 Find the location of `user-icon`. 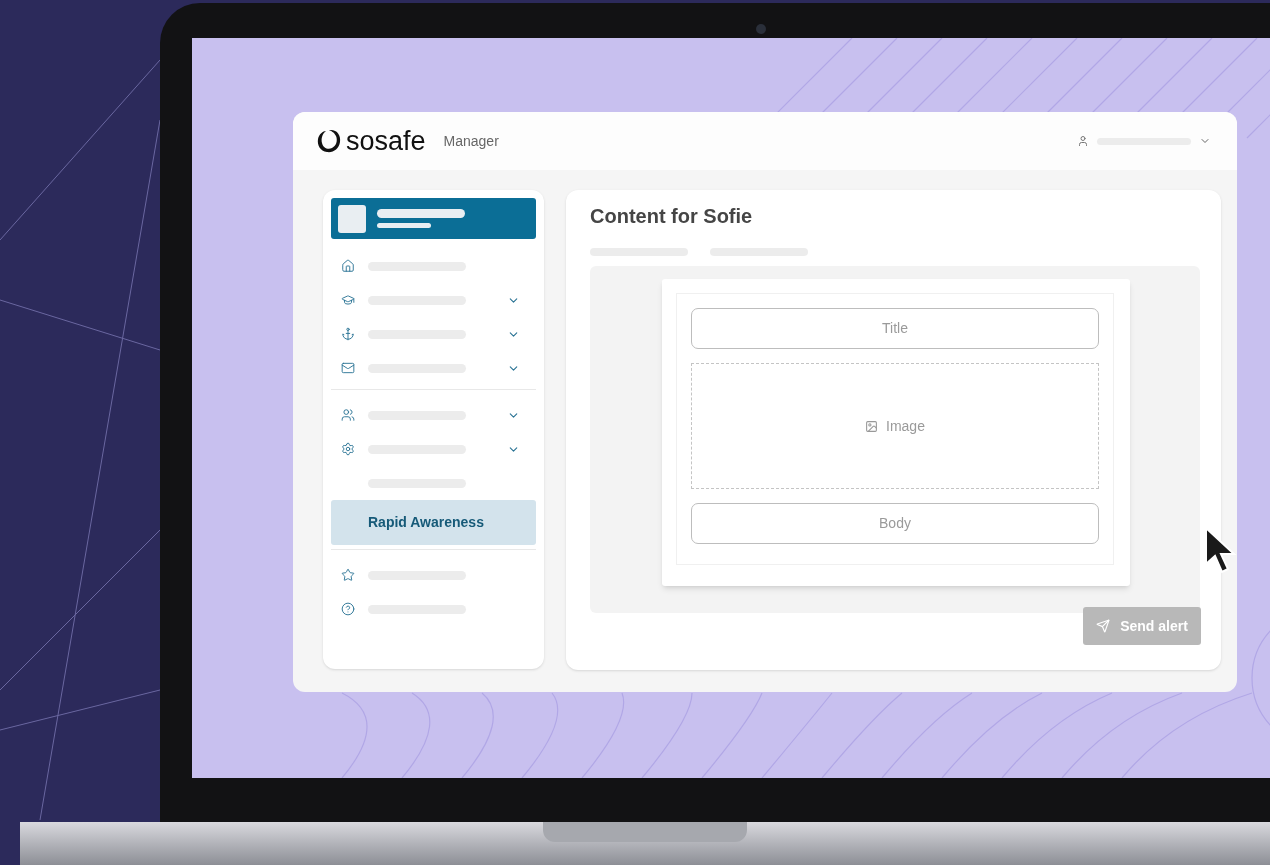

user-icon is located at coordinates (1083, 141).